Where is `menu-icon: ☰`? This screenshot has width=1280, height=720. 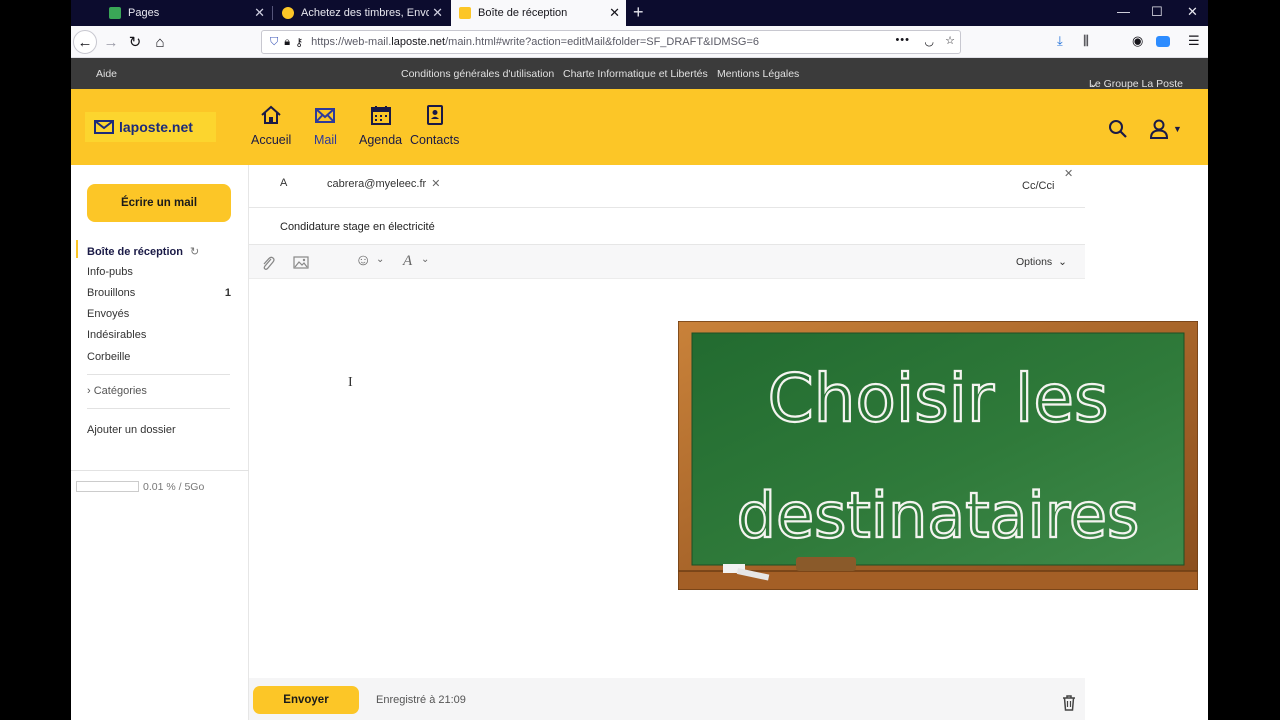 menu-icon: ☰ is located at coordinates (1194, 41).